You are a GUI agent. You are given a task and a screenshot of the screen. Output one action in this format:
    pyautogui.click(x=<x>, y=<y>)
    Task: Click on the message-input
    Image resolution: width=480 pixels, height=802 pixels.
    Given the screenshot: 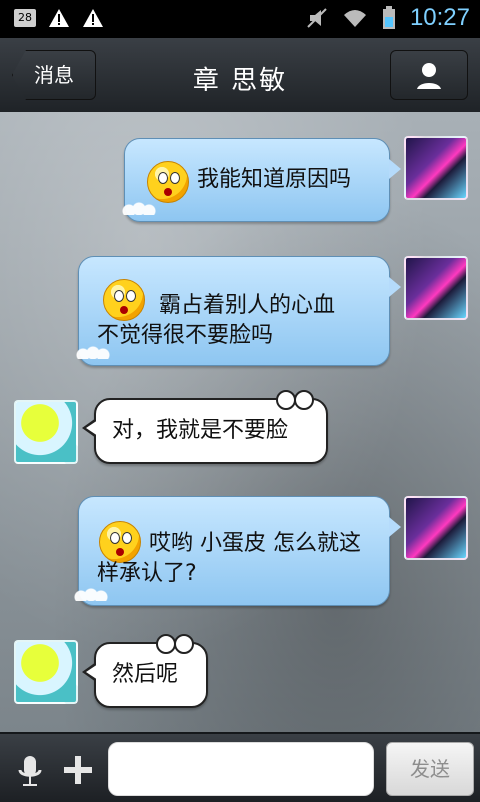 What is the action you would take?
    pyautogui.click(x=241, y=769)
    